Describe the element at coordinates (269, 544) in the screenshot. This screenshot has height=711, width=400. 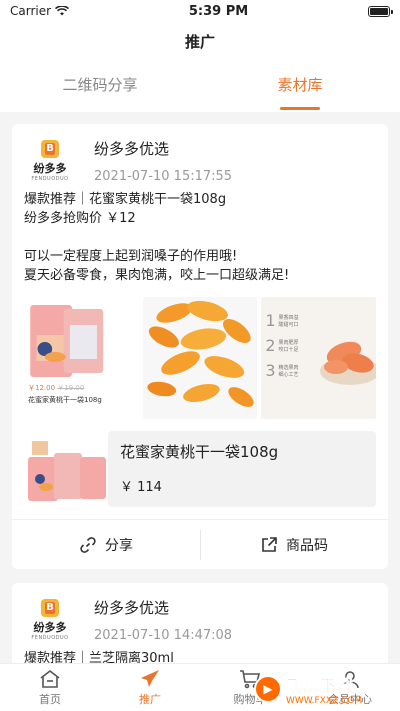
I see `export-icon` at that location.